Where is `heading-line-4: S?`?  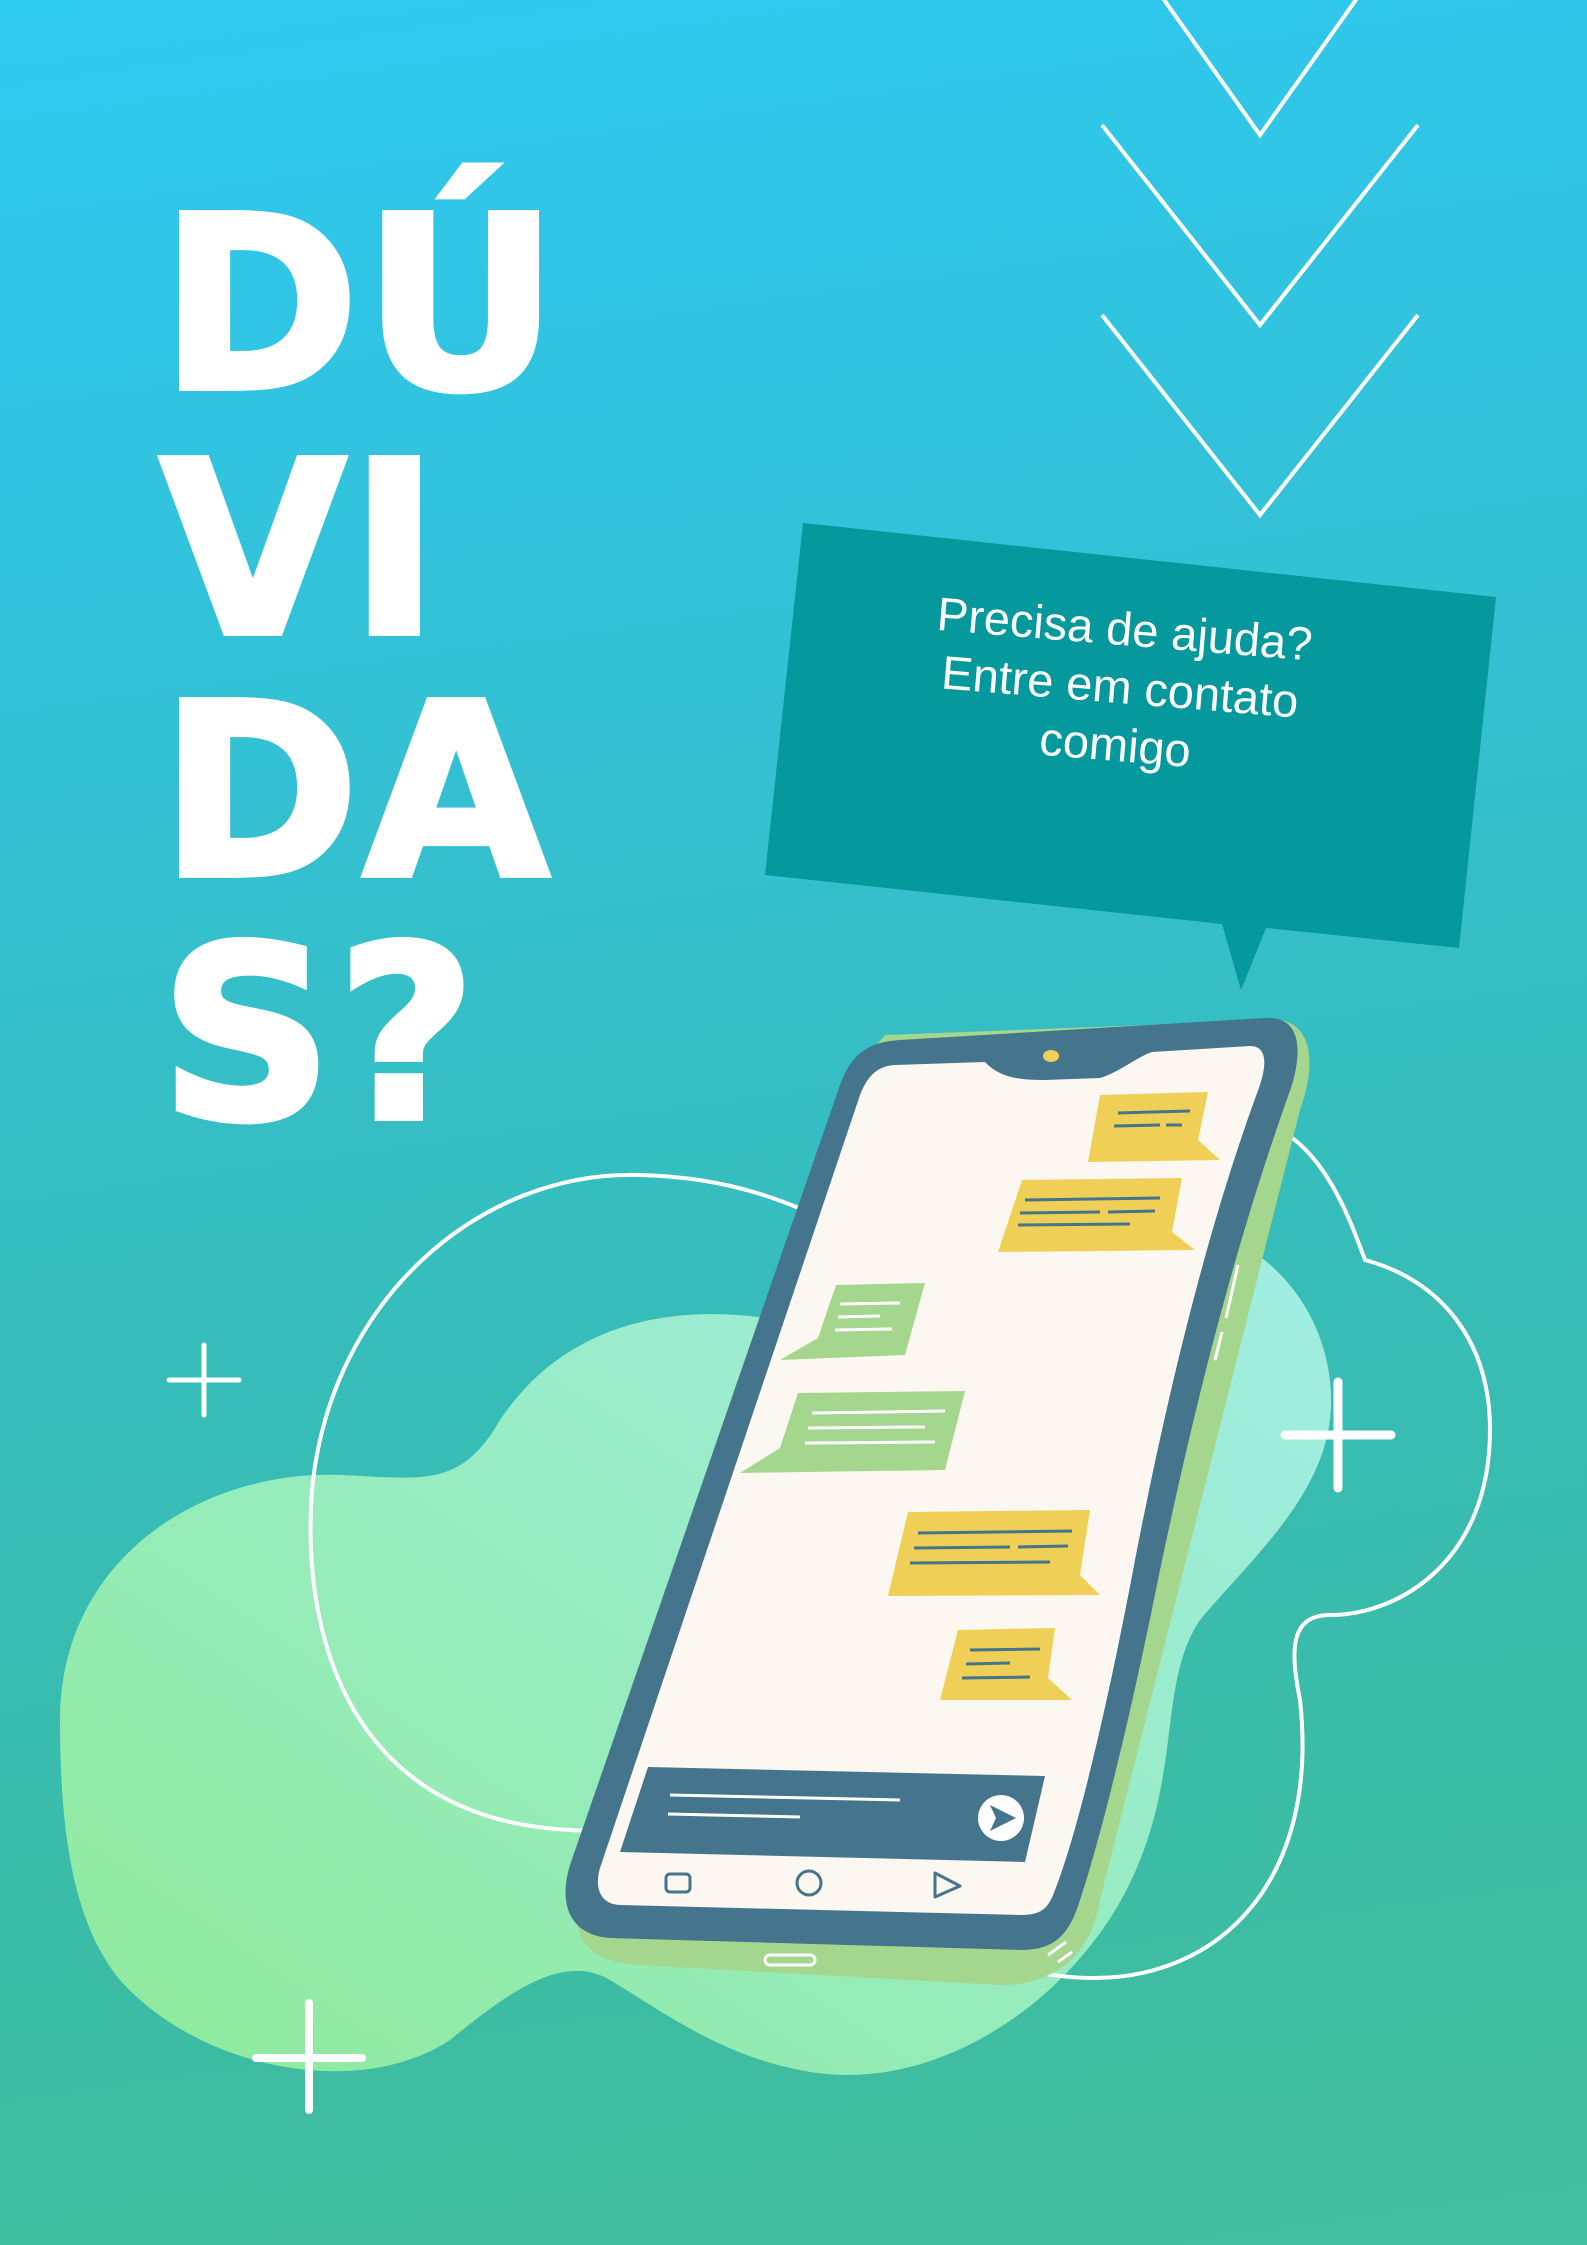 heading-line-4: S? is located at coordinates (319, 1035).